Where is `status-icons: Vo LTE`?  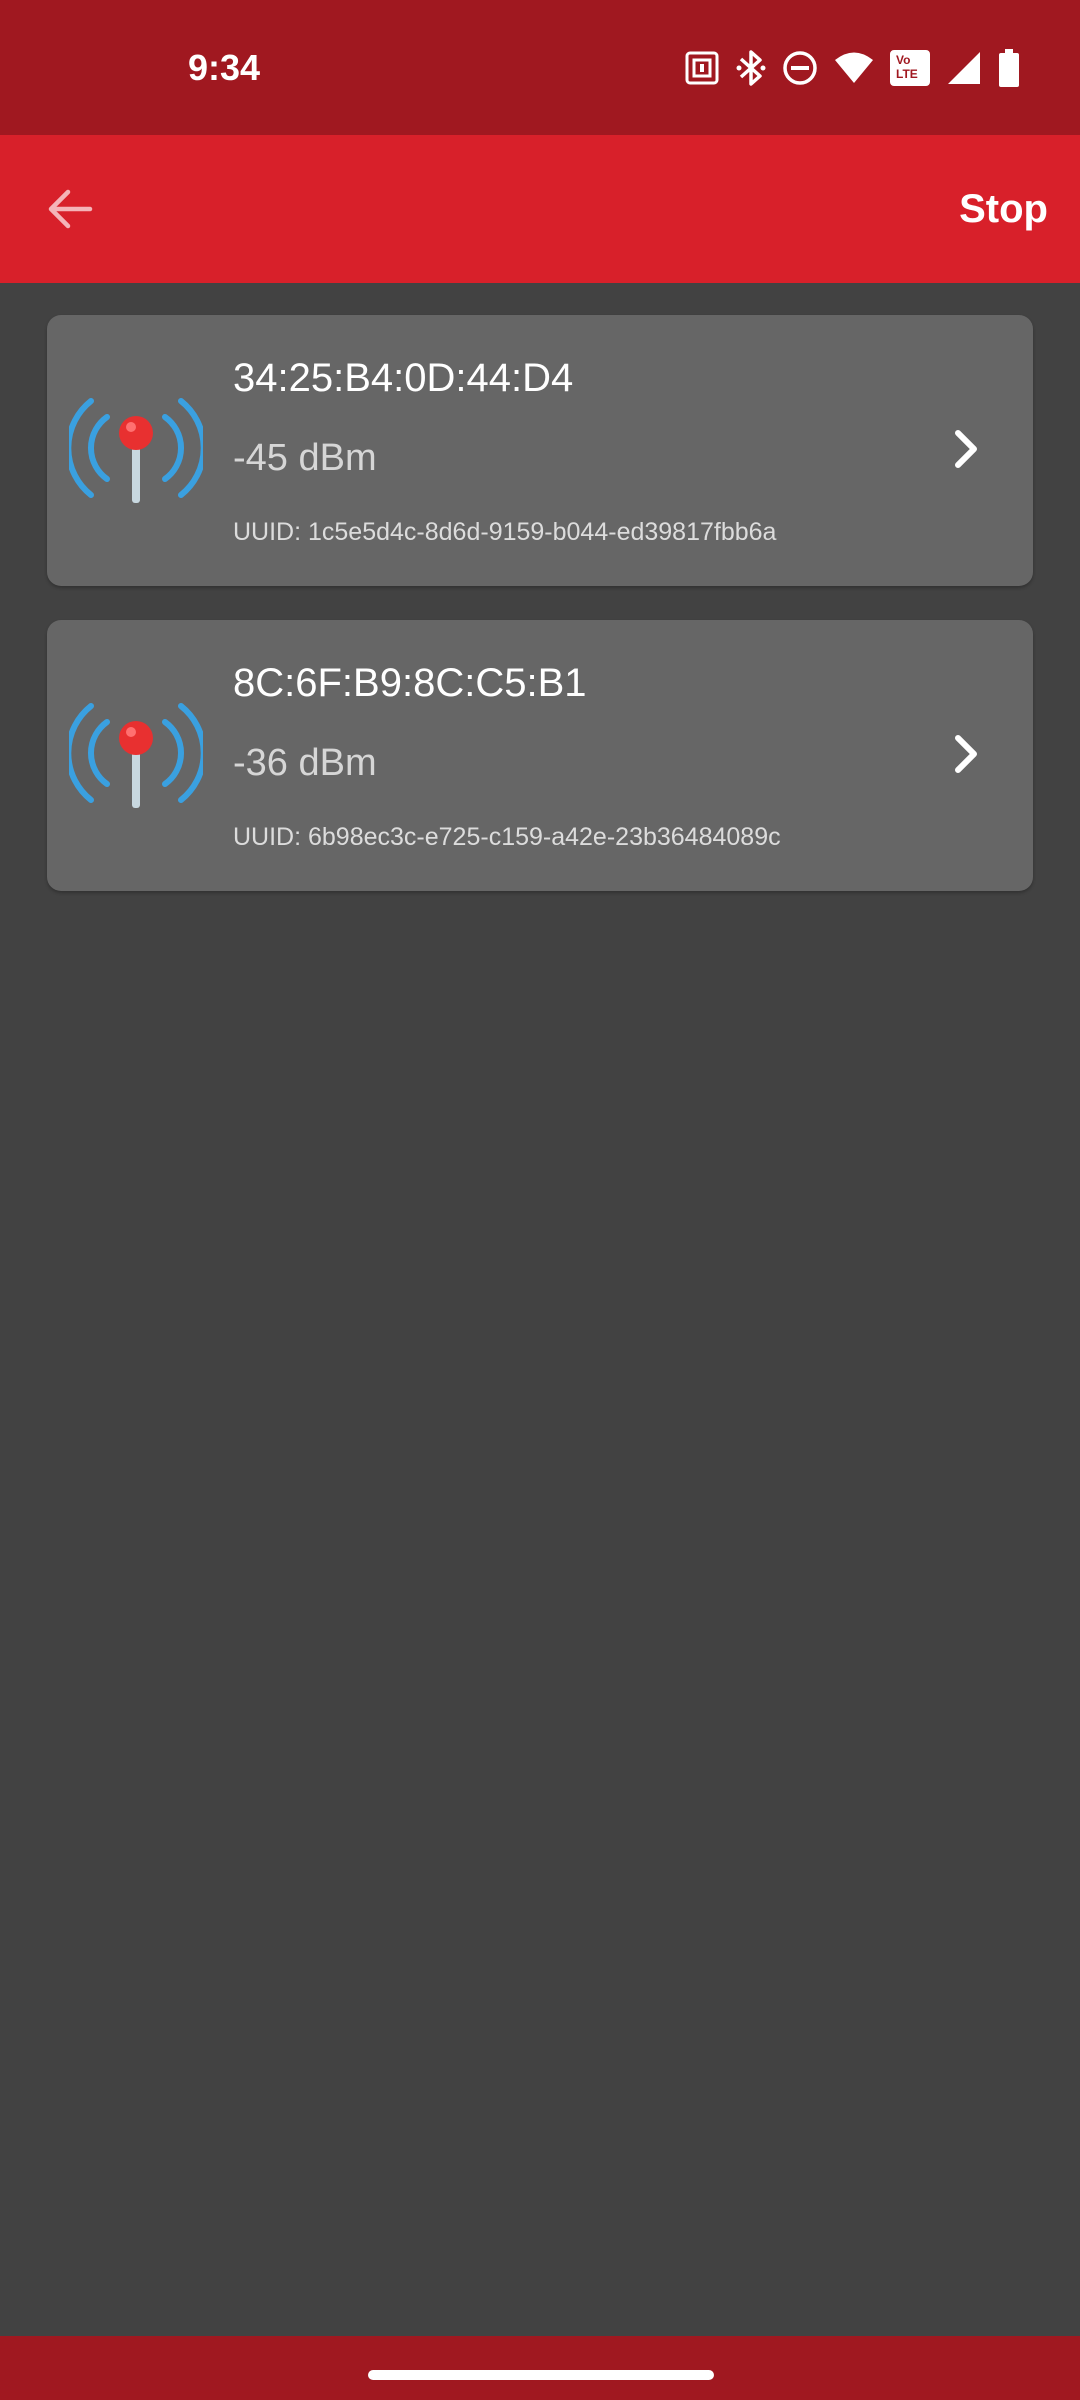 status-icons: Vo LTE is located at coordinates (852, 68).